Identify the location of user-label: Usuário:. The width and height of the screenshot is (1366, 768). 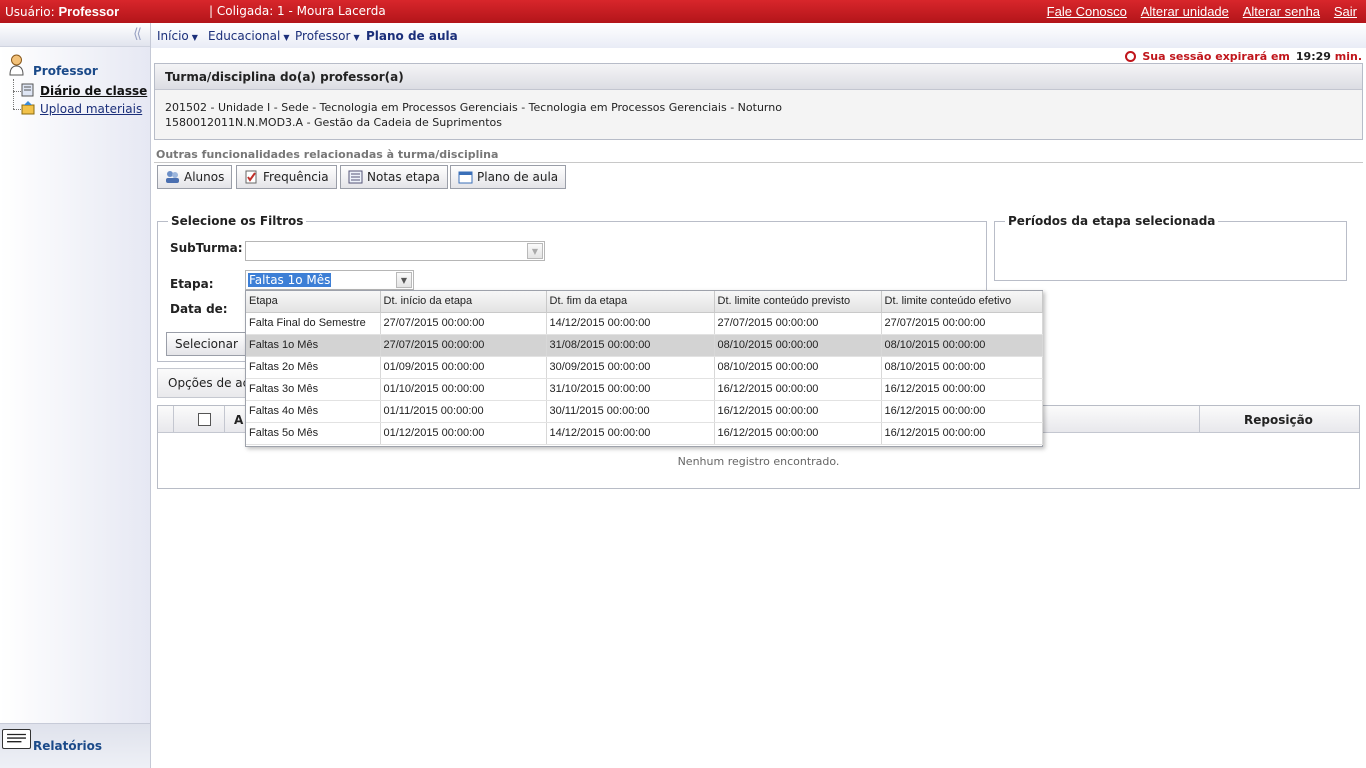
(30, 12).